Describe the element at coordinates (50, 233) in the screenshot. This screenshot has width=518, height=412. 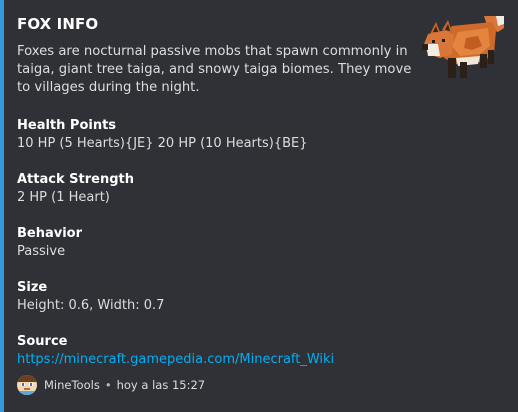
I see `field-name: Behavior` at that location.